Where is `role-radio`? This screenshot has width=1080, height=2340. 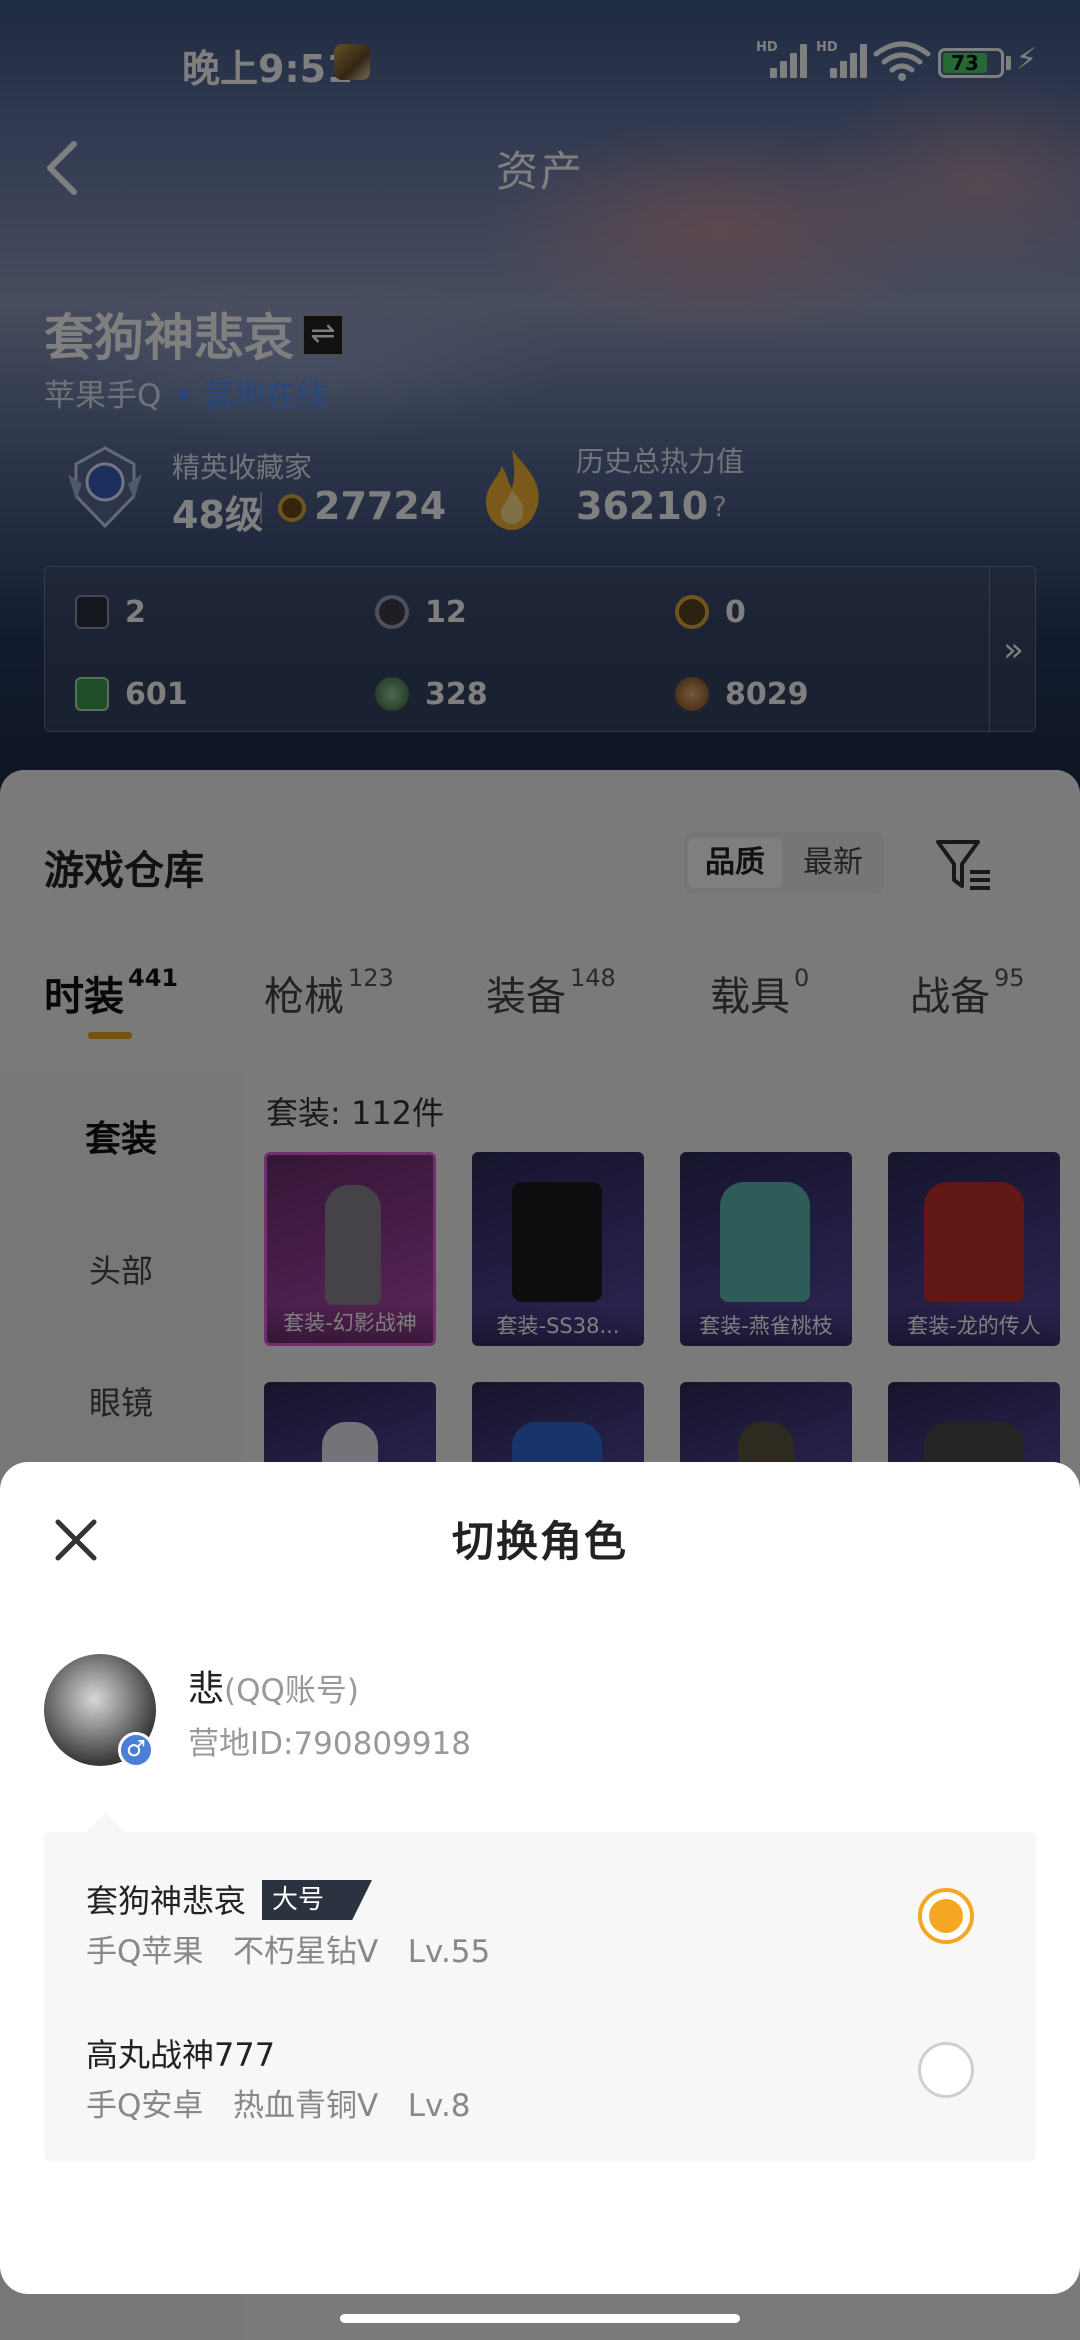 role-radio is located at coordinates (946, 2070).